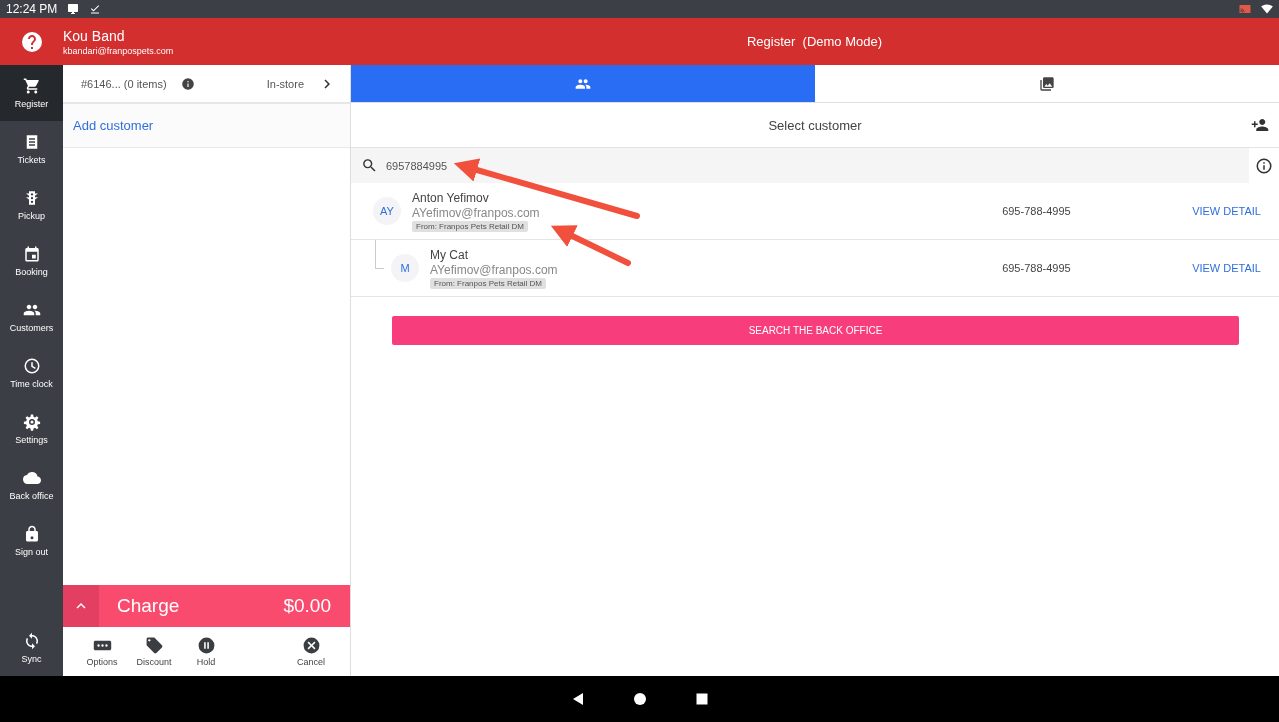 Image resolution: width=1279 pixels, height=722 pixels. What do you see at coordinates (369, 165) in the screenshot?
I see `search-icon` at bounding box center [369, 165].